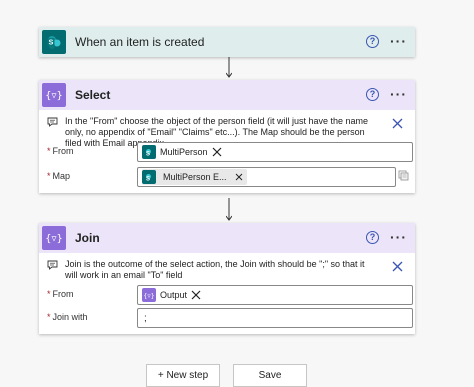  What do you see at coordinates (67, 317) in the screenshot?
I see `join-with-label: * Join with` at bounding box center [67, 317].